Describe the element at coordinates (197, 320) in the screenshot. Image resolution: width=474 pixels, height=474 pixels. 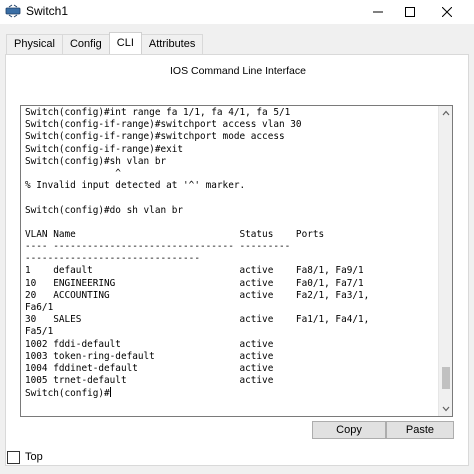
I see `terminal-line: 30 SALES active Fa1/1, Fa4/1,` at that location.